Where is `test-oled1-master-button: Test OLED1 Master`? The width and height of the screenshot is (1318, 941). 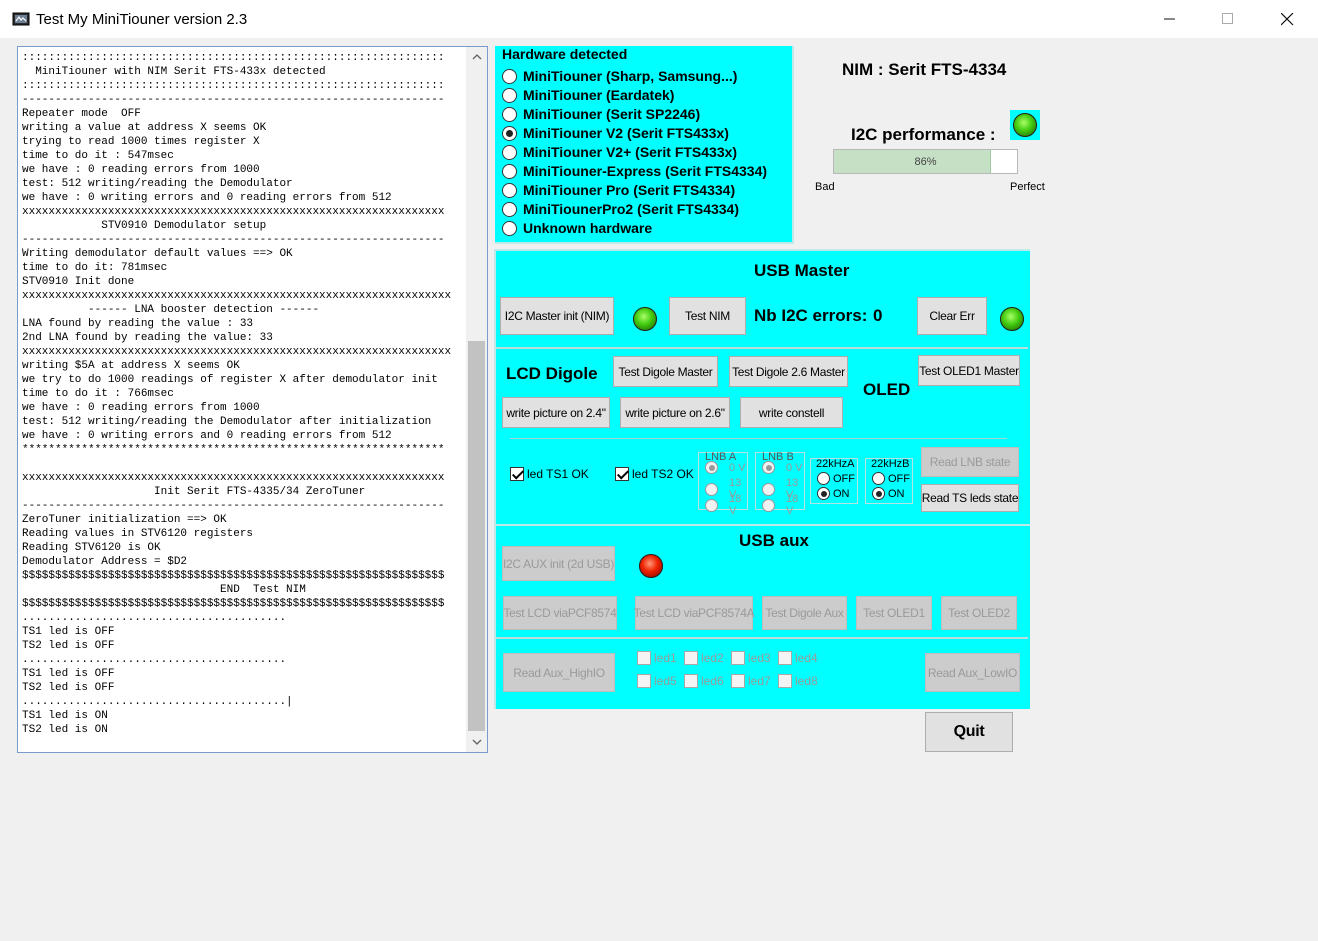 test-oled1-master-button: Test OLED1 Master is located at coordinates (969, 370).